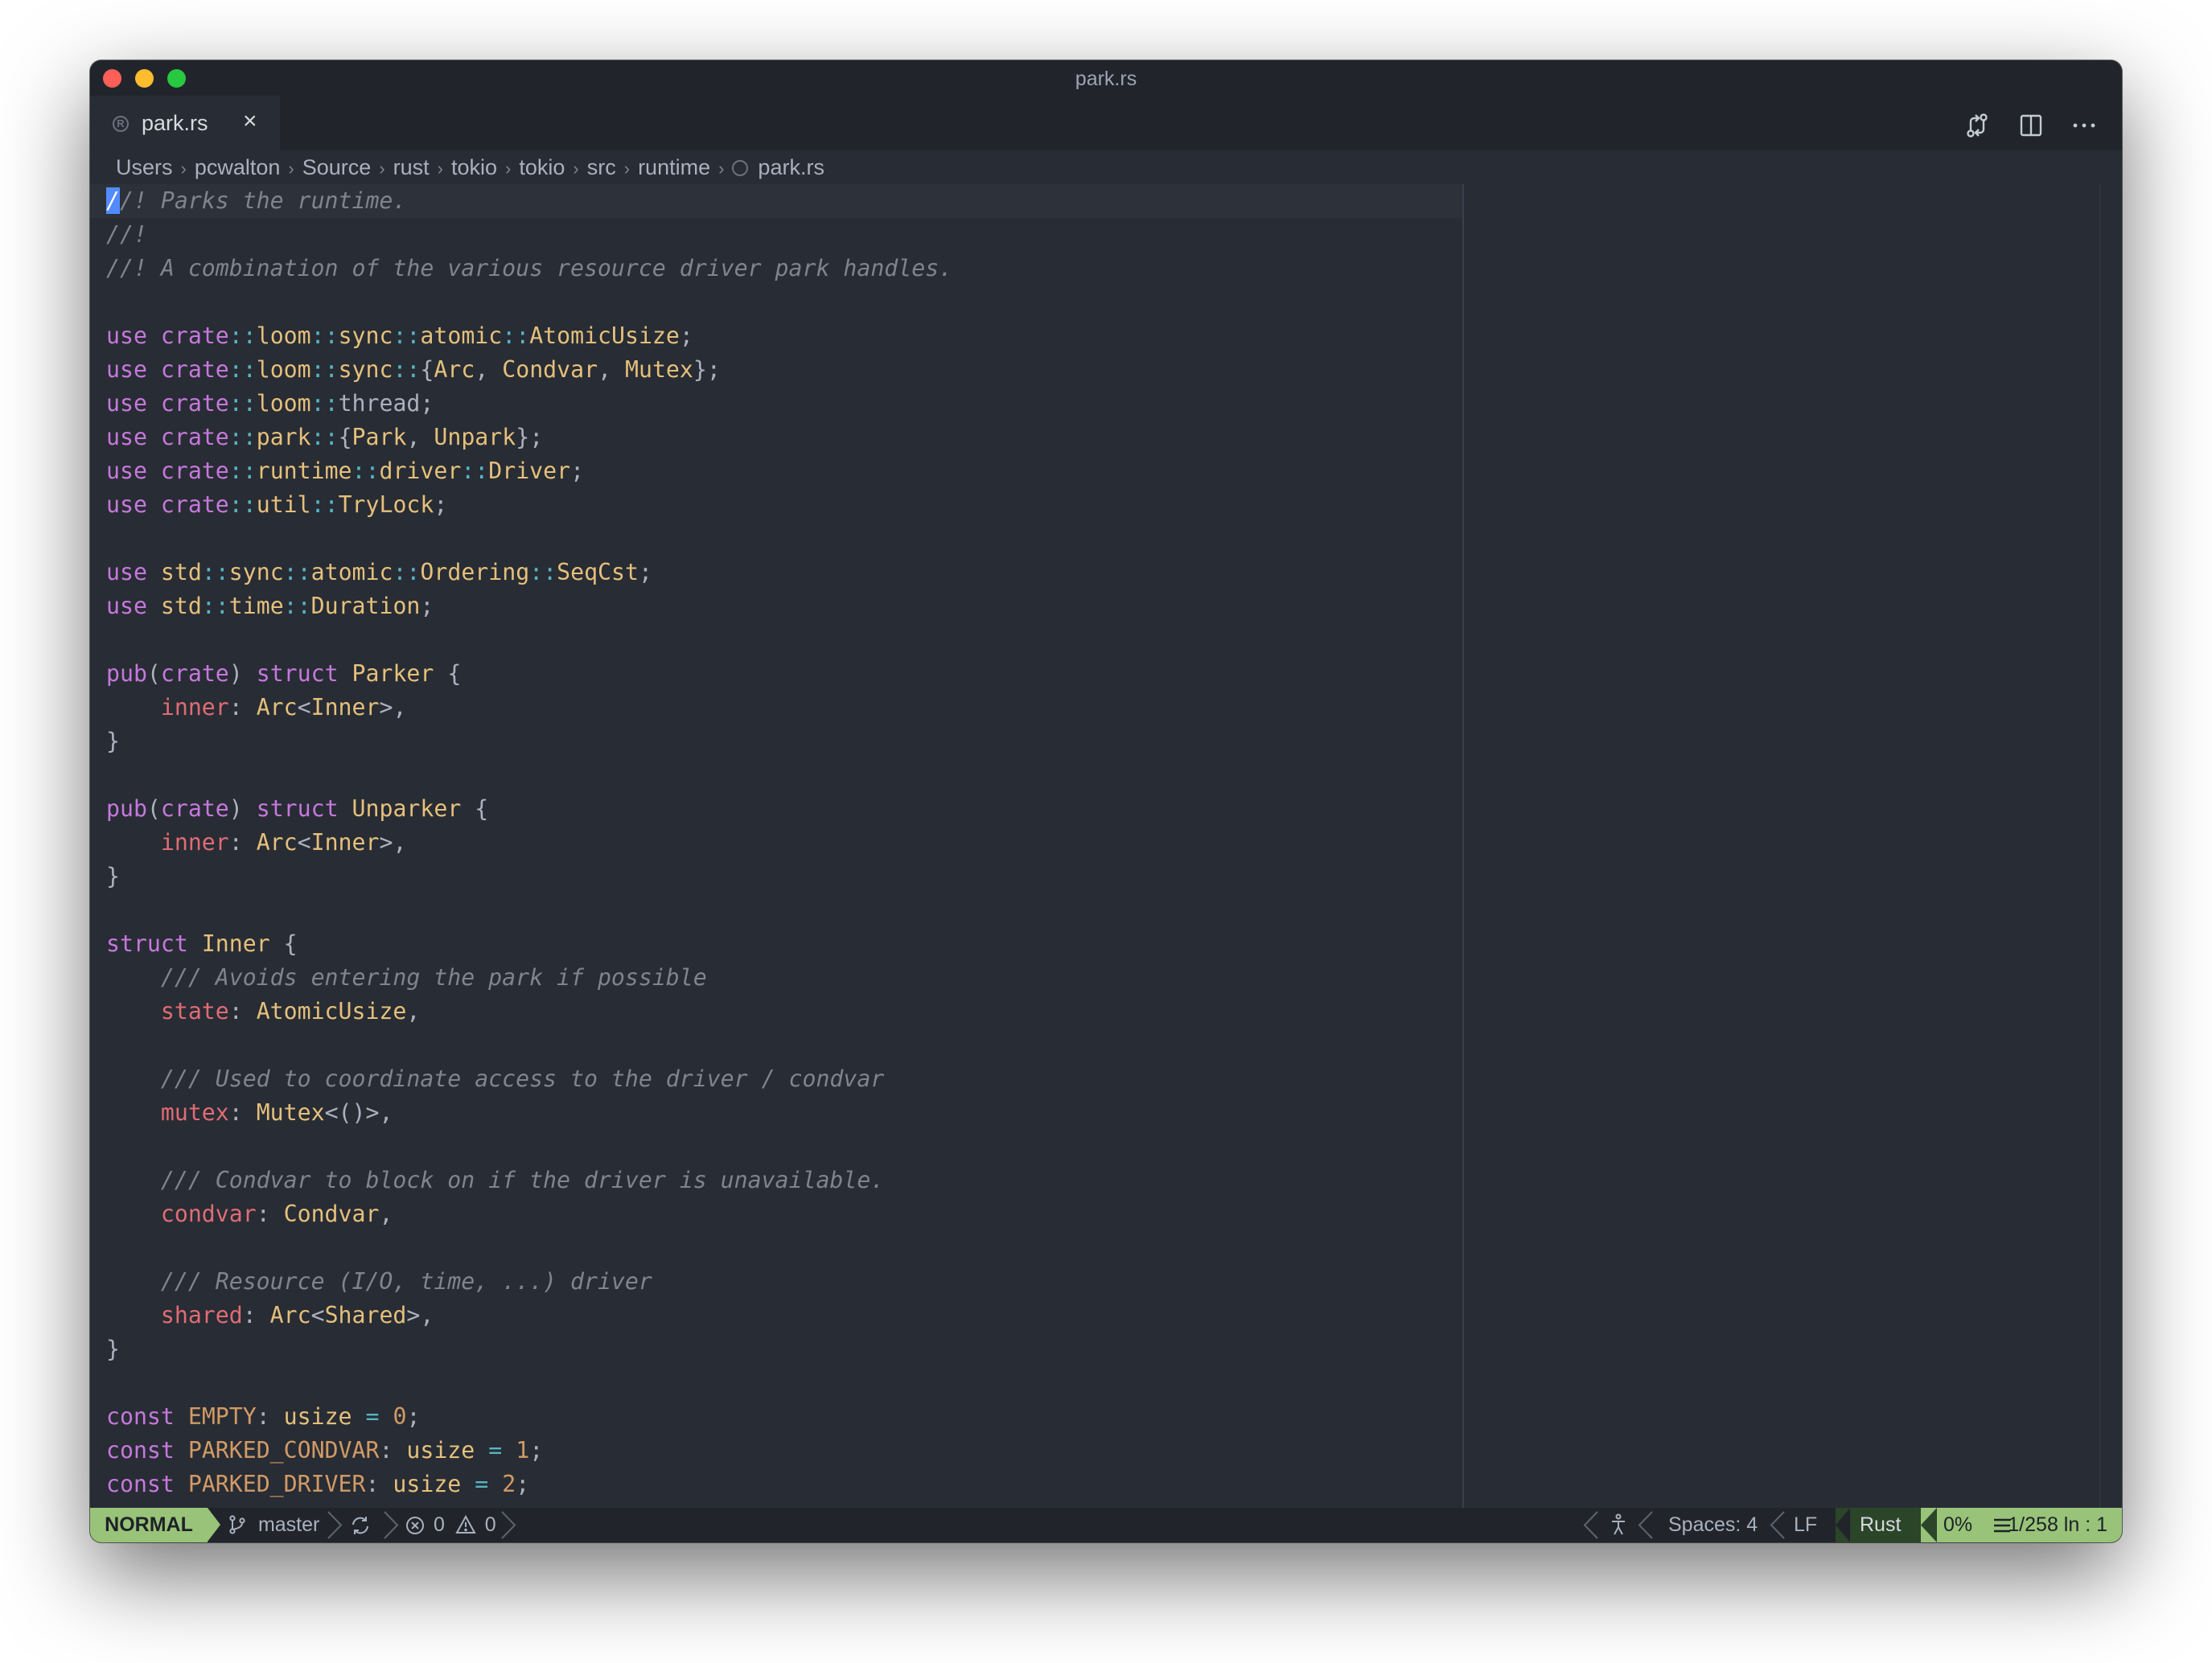 This screenshot has height=1663, width=2212. I want to click on code-line: use std::sync::atomic::Ordering::SeqCst;, so click(529, 572).